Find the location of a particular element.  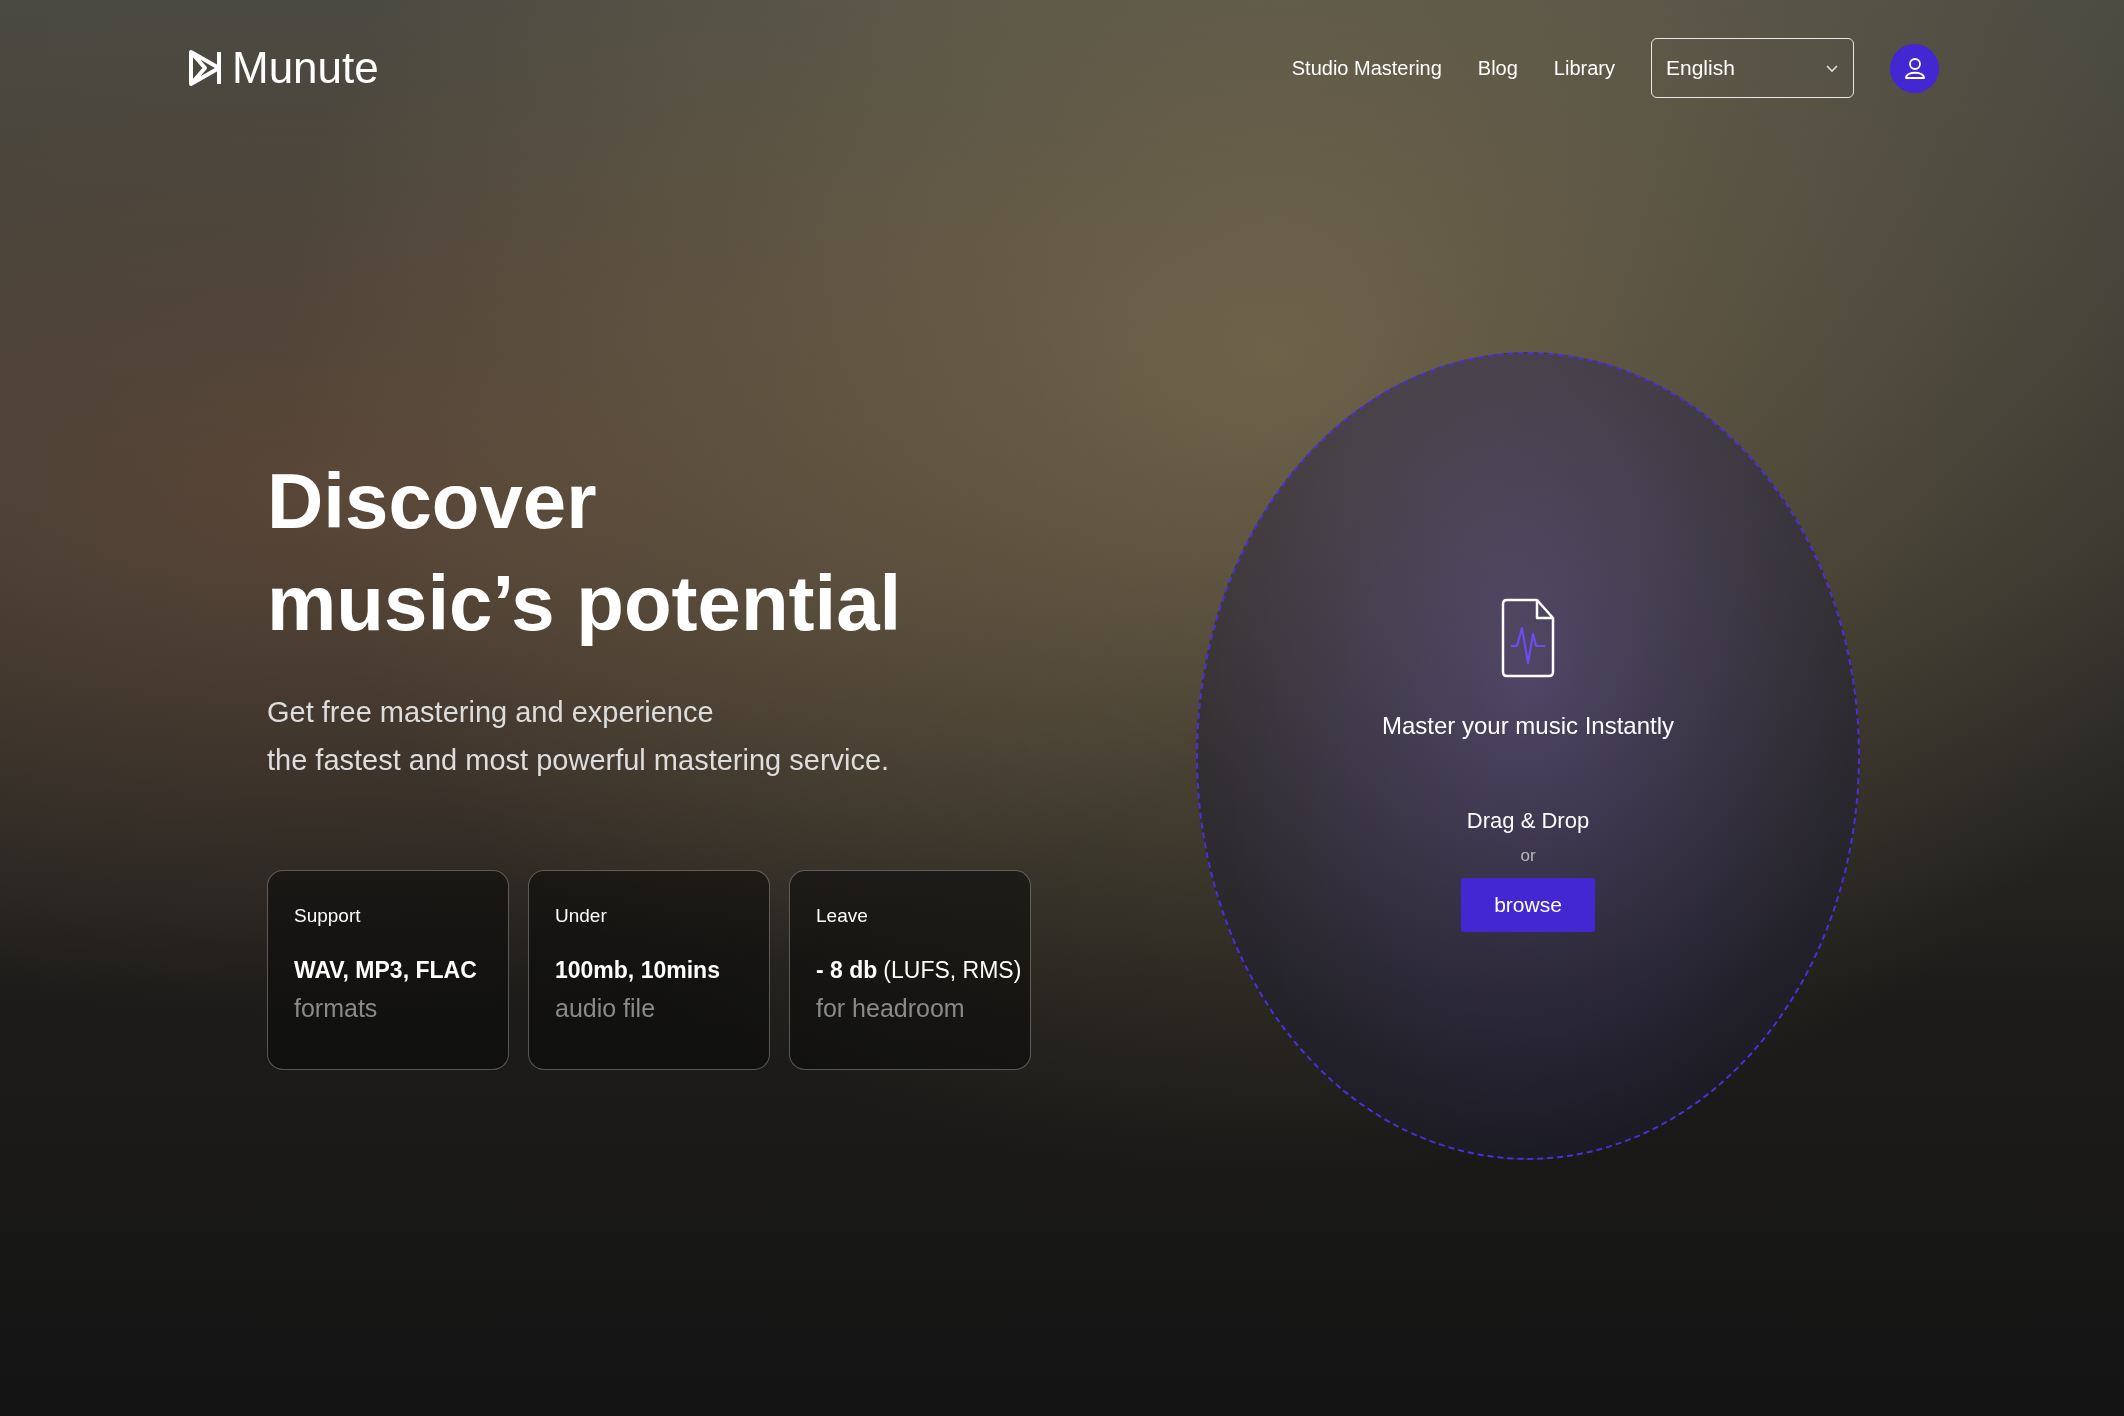

card-caption: formats is located at coordinates (336, 1008).